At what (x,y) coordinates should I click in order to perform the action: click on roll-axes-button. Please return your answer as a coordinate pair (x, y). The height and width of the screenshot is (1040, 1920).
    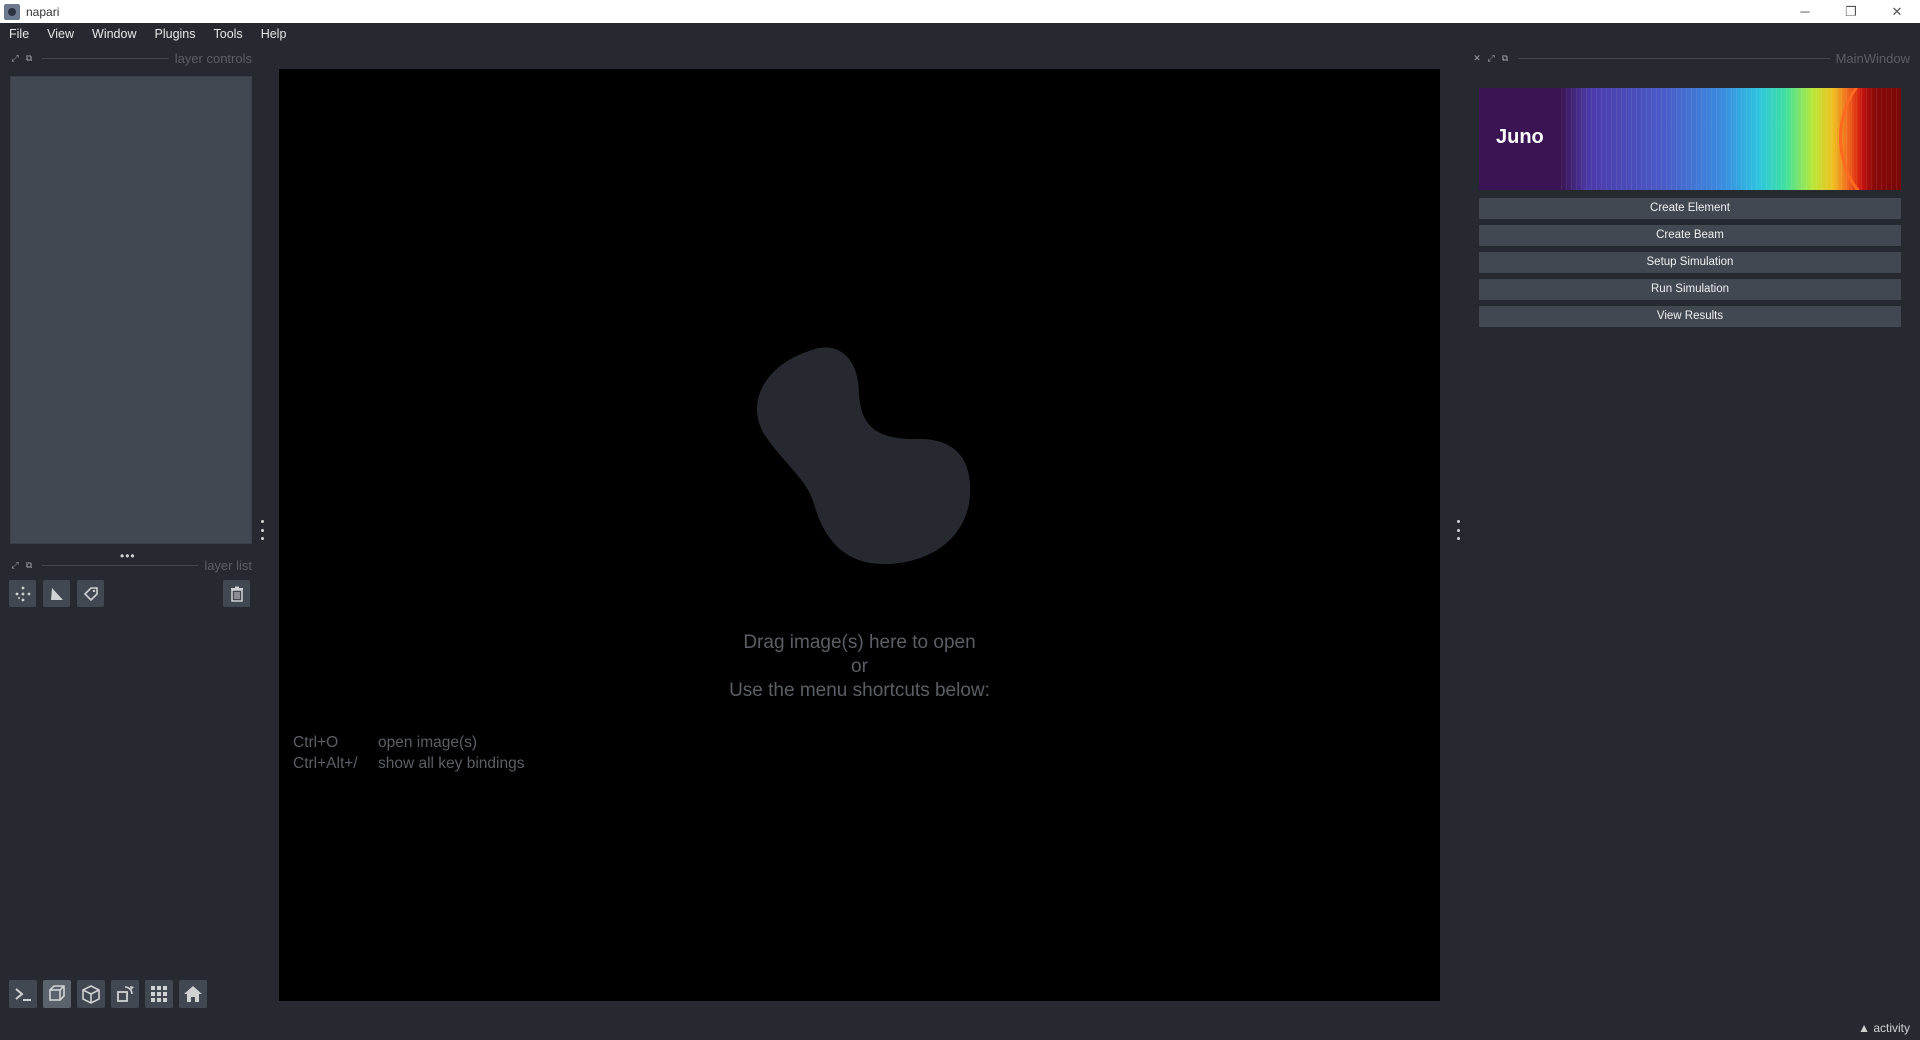
    Looking at the image, I should click on (91, 994).